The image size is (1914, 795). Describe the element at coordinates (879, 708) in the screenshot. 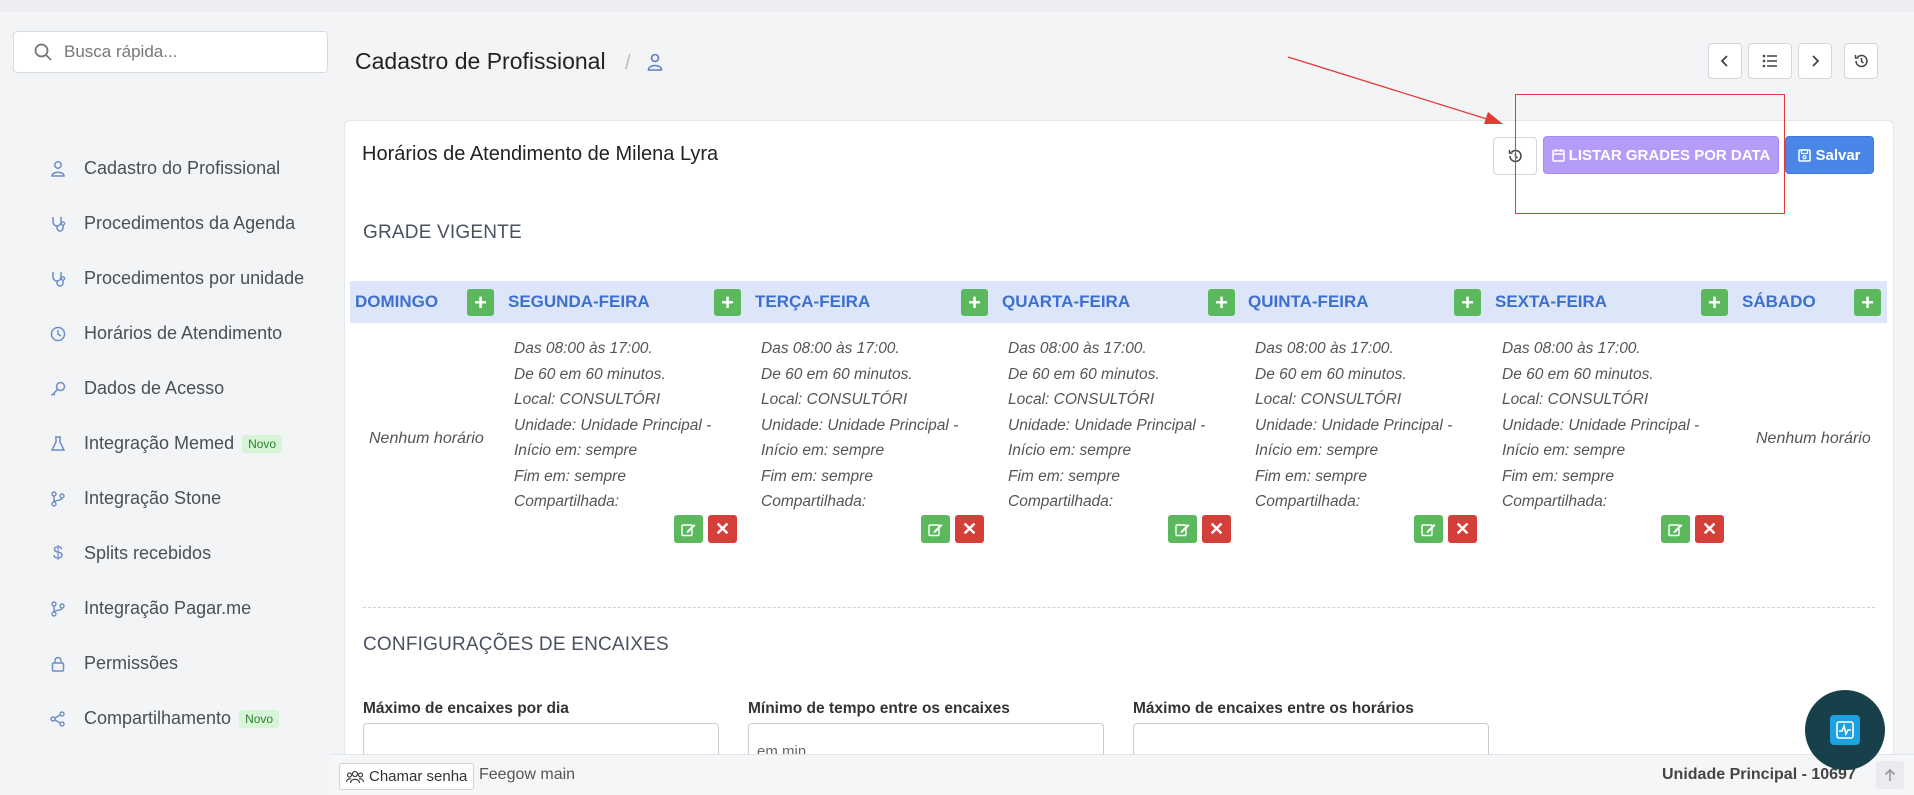

I see `min-tempo-encaixes-label: Mínimo de tempo entre os encaixes` at that location.